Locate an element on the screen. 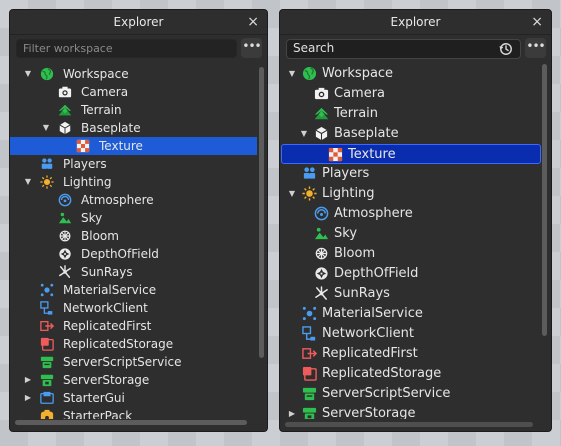  panel-title: Explorer is located at coordinates (415, 22).